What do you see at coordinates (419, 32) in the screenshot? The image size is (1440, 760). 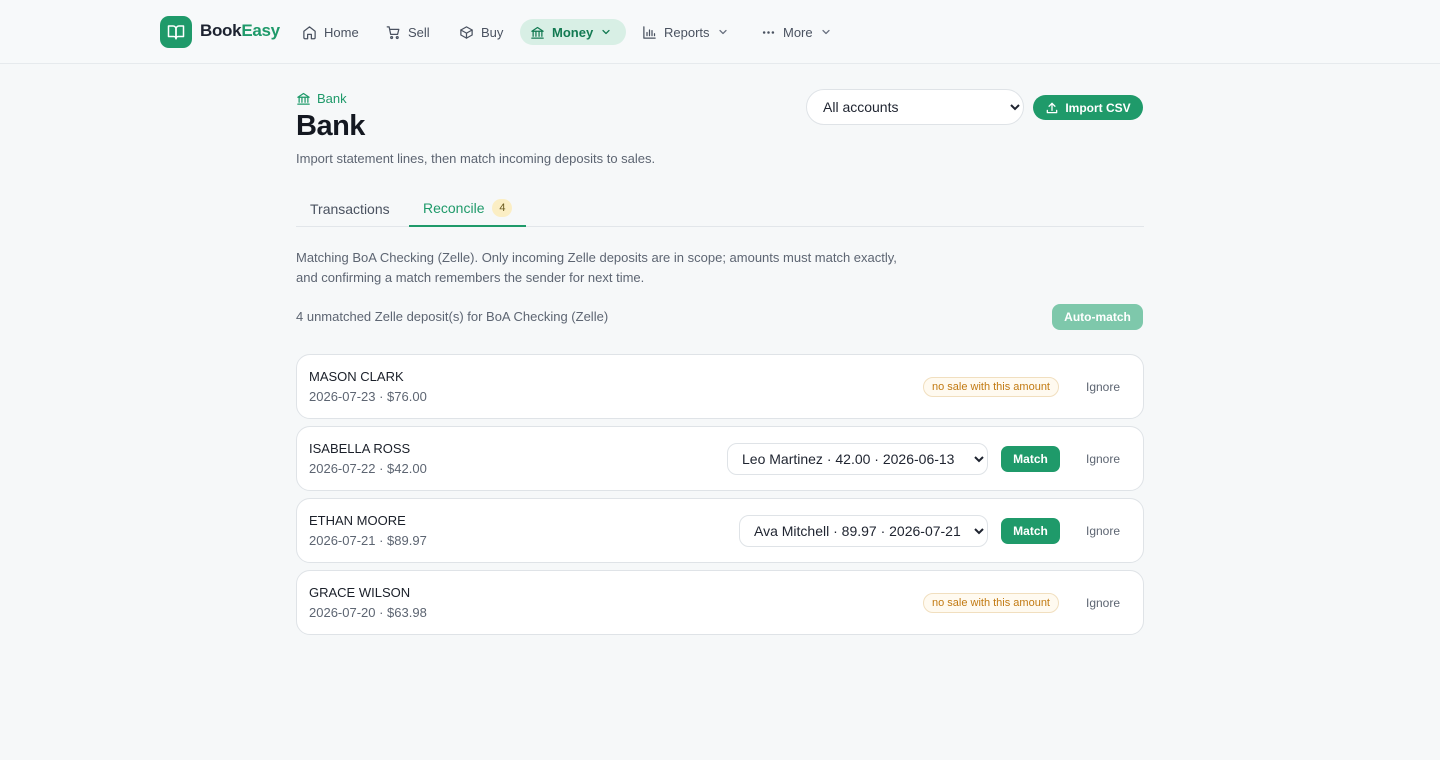 I see `nav-sell-label: Sell` at bounding box center [419, 32].